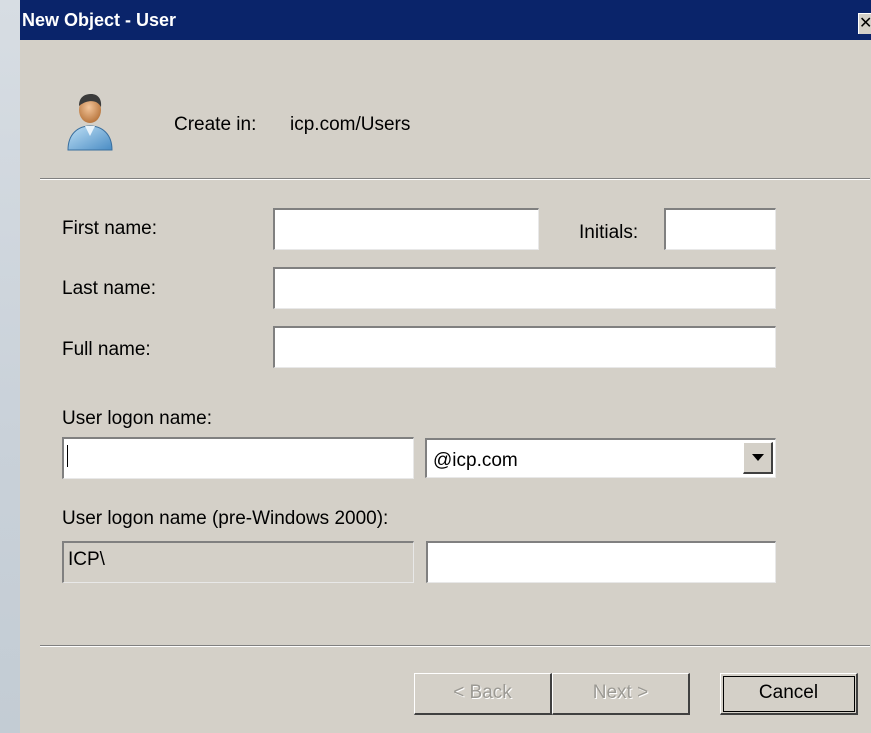 This screenshot has height=733, width=871. I want to click on text-caret, so click(67, 456).